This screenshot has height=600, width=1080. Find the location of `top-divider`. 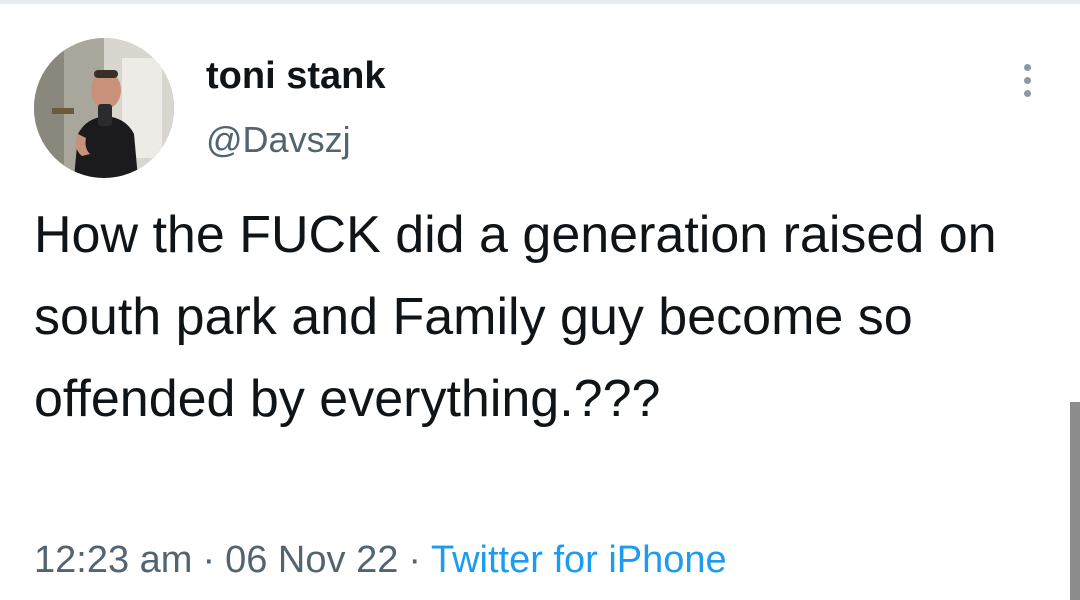

top-divider is located at coordinates (540, 2).